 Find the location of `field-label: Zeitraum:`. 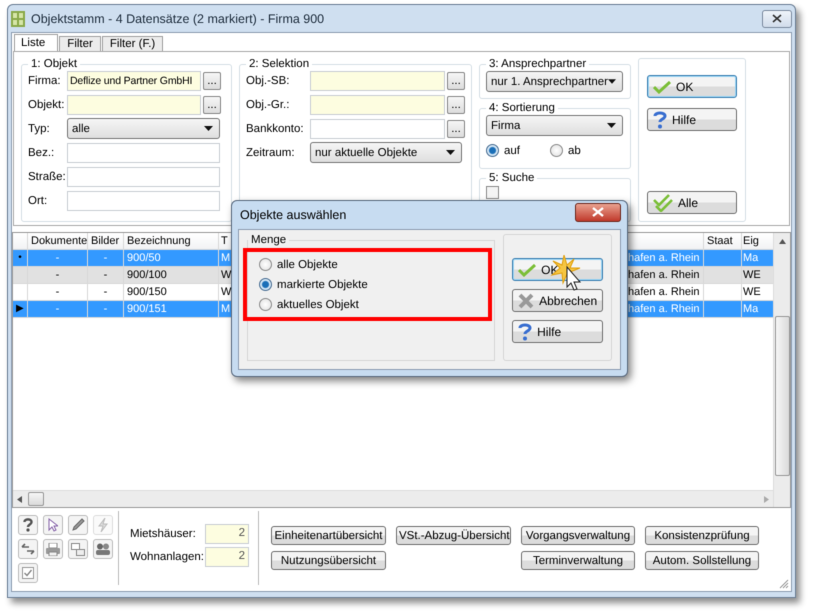

field-label: Zeitraum: is located at coordinates (271, 152).